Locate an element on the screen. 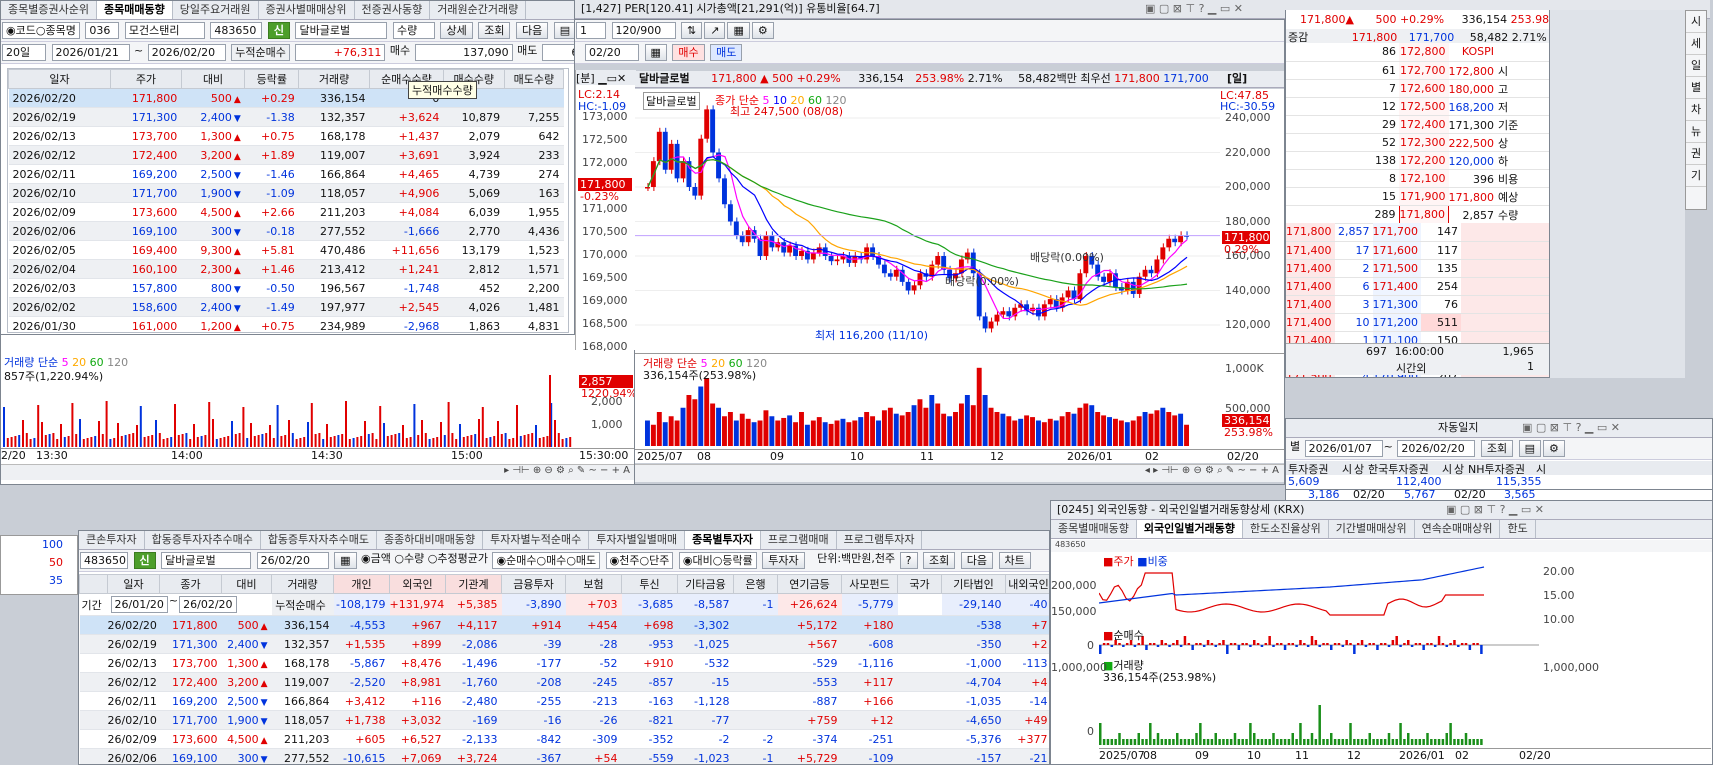 This screenshot has width=1713, height=765. col-header: 은행 is located at coordinates (755, 584).